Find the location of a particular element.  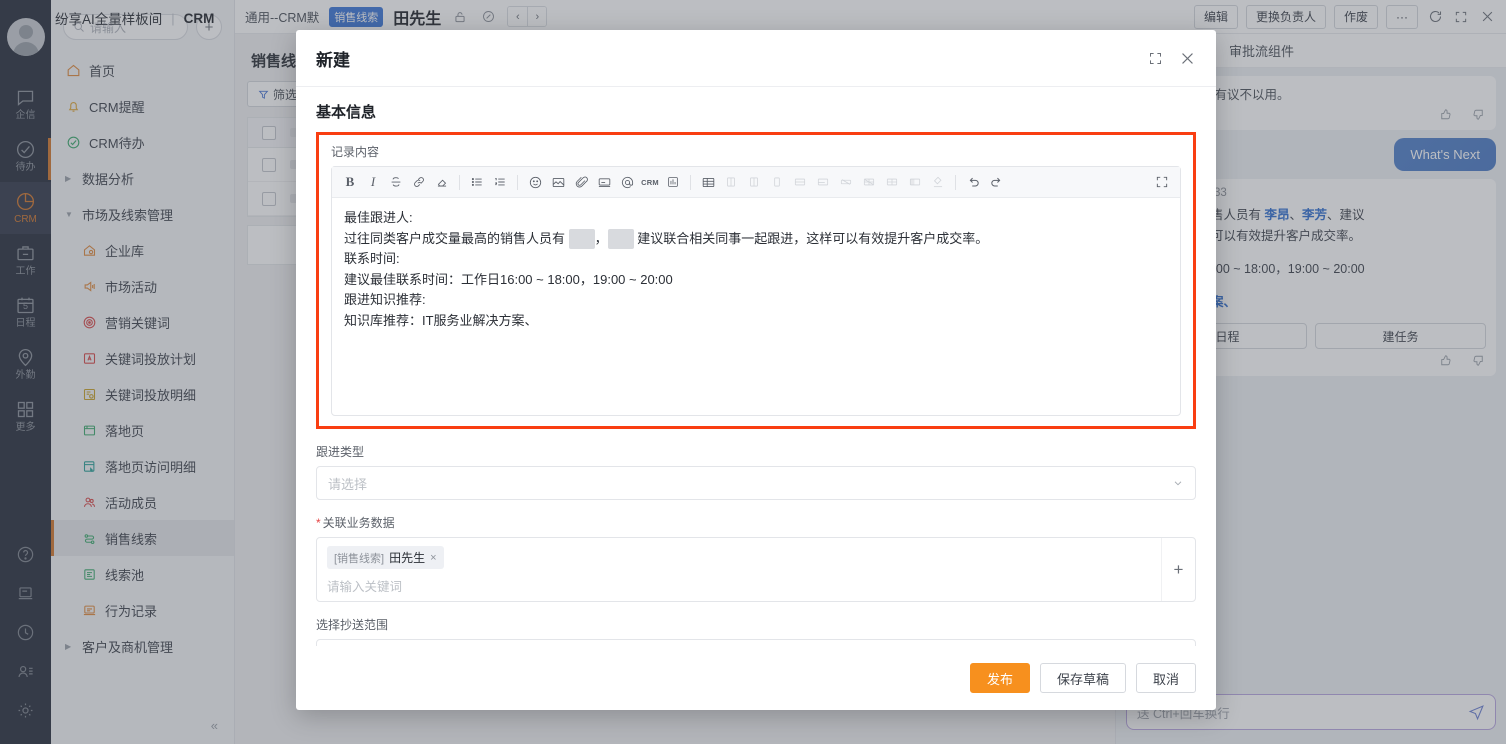

required-mark: * is located at coordinates (318, 523).